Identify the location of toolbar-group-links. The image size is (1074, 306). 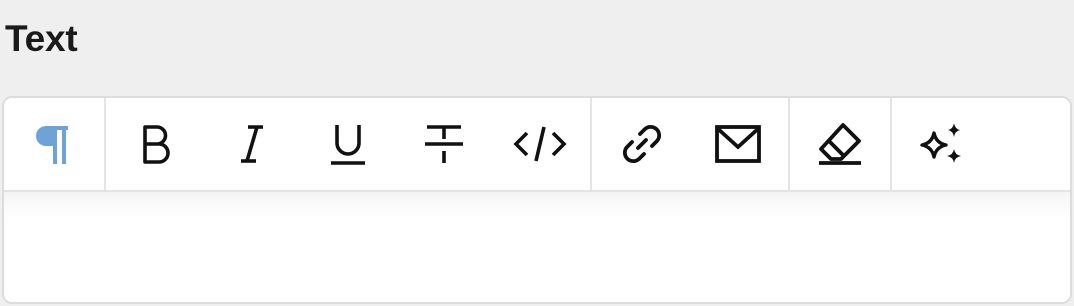
(691, 144).